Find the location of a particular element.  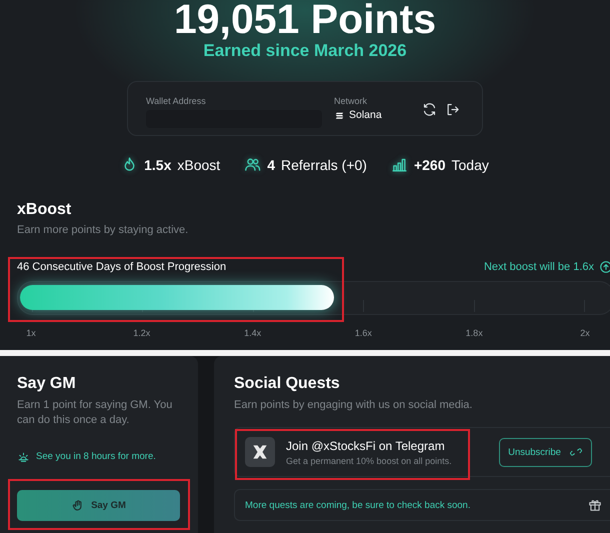

points-subtitle: Earned since March 2026 is located at coordinates (305, 51).